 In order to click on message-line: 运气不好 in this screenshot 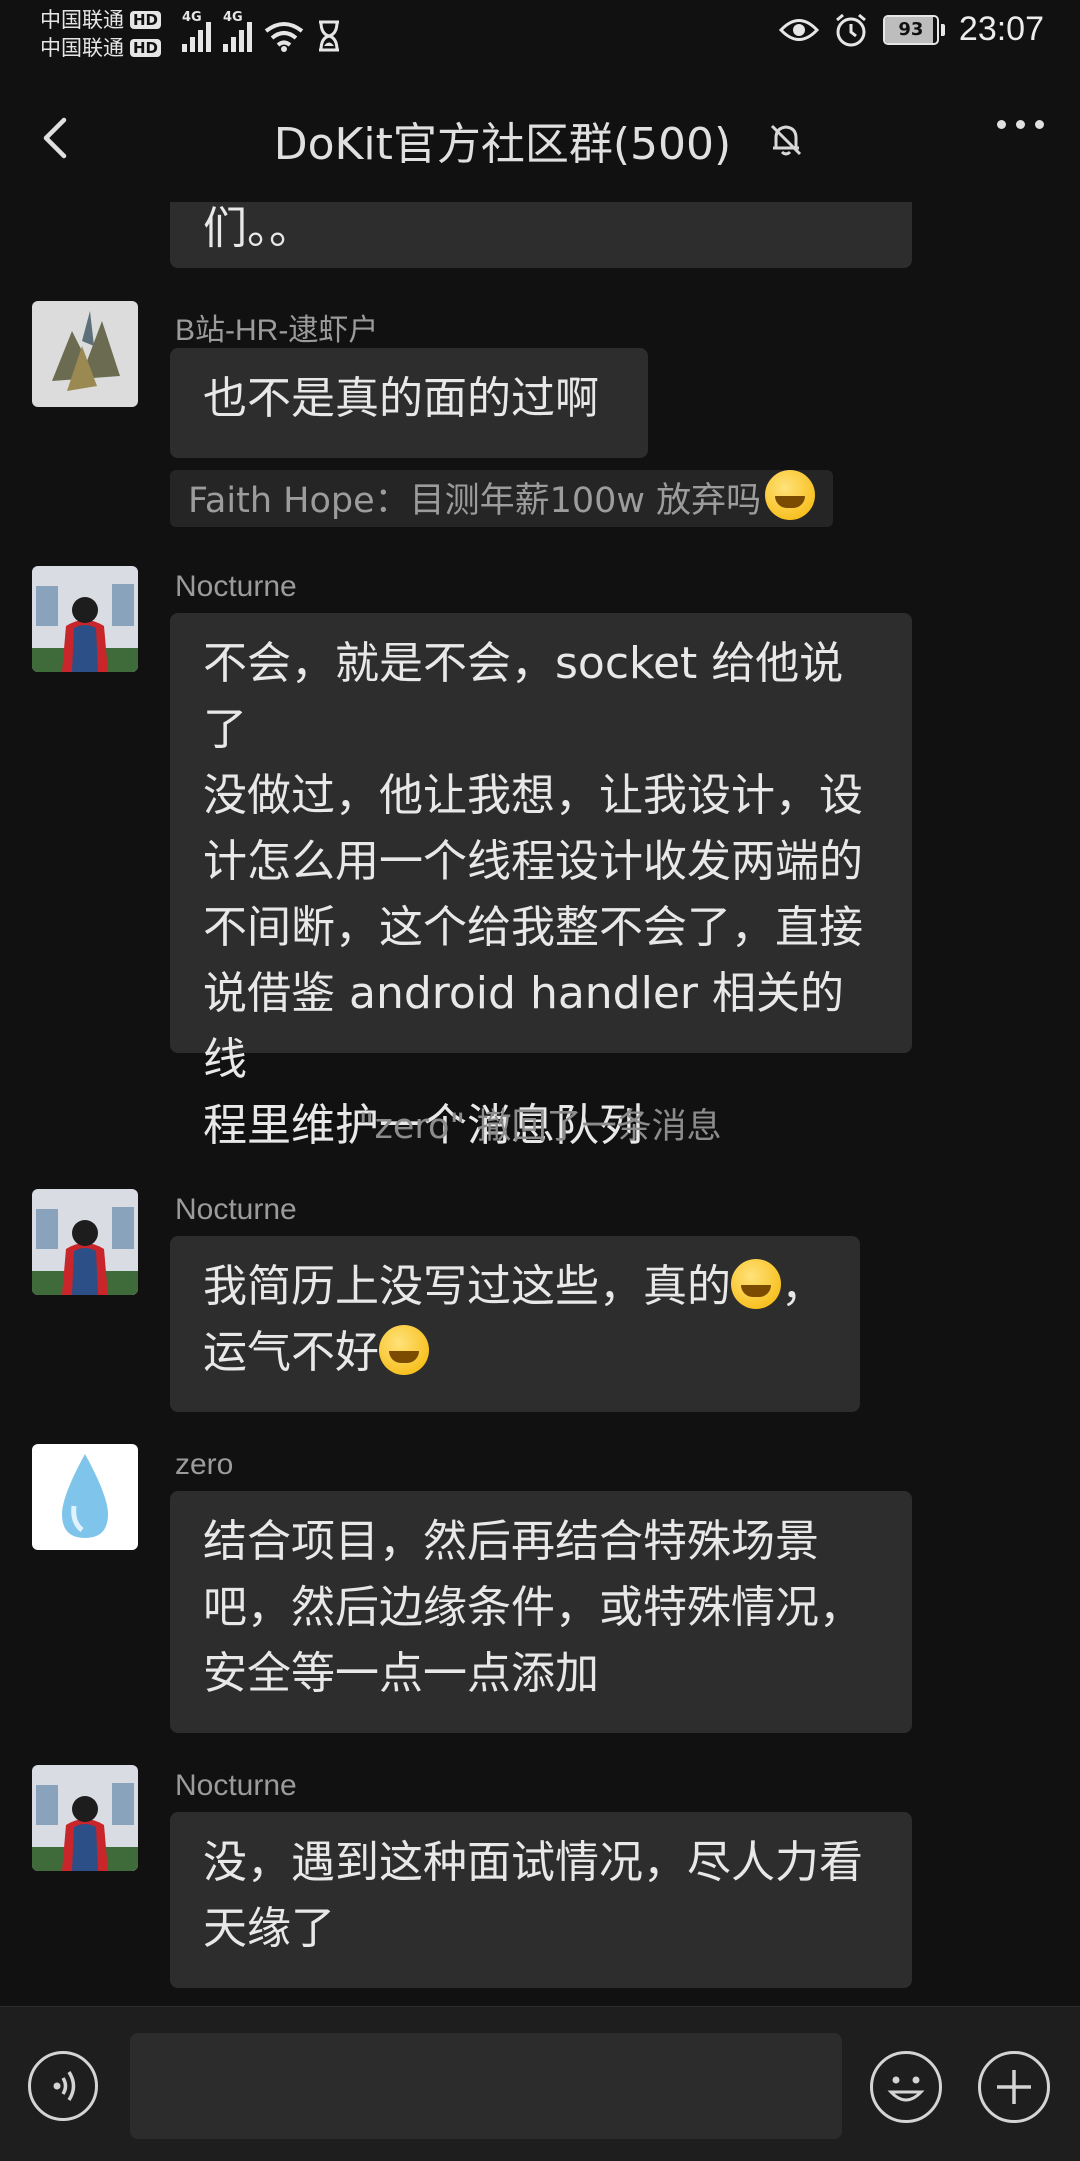, I will do `click(515, 1353)`.